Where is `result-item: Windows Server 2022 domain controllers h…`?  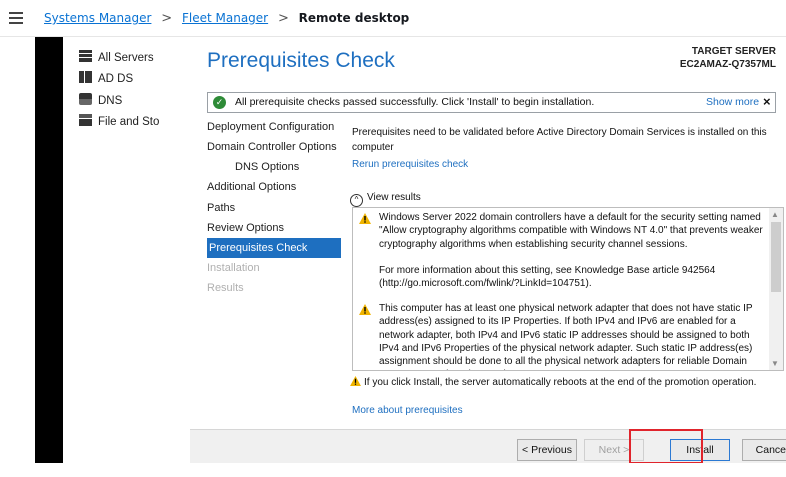
result-item: Windows Server 2022 domain controllers h… is located at coordinates (571, 231).